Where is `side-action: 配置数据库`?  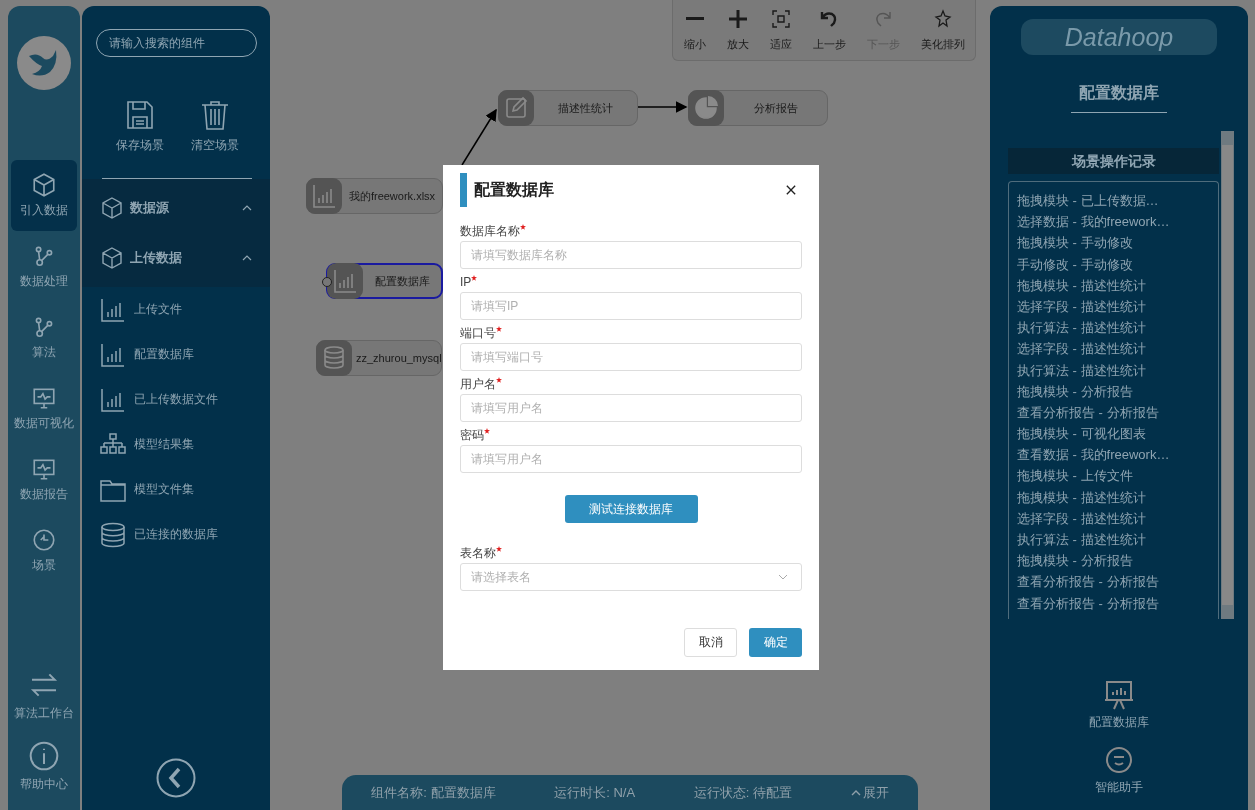
side-action: 配置数据库 is located at coordinates (1119, 705).